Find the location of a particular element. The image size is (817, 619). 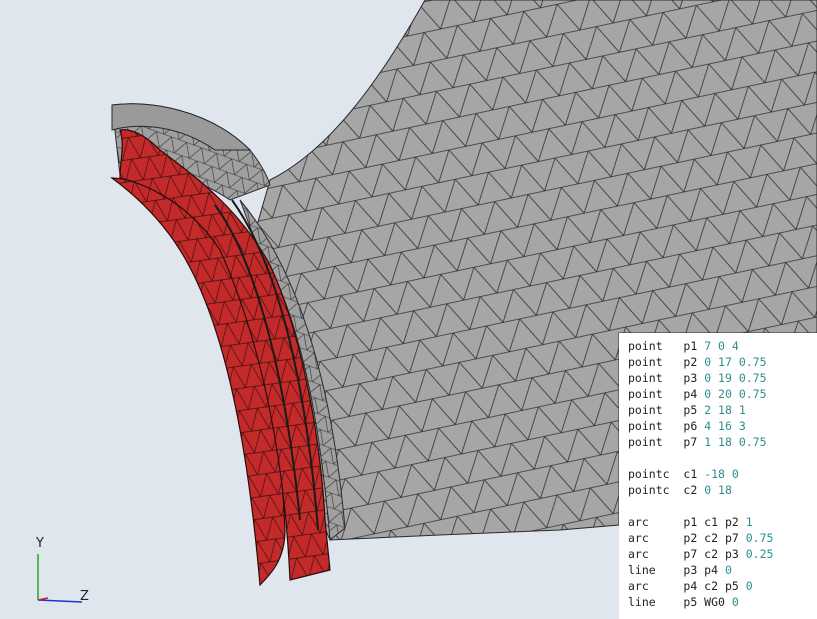

code-values: 0 17 0.75 is located at coordinates (735, 362).